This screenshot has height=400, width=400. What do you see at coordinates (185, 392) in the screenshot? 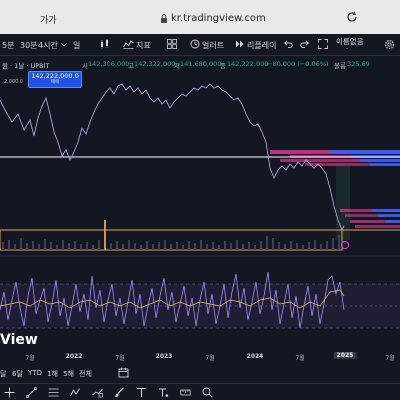
I see `measure-icon` at bounding box center [185, 392].